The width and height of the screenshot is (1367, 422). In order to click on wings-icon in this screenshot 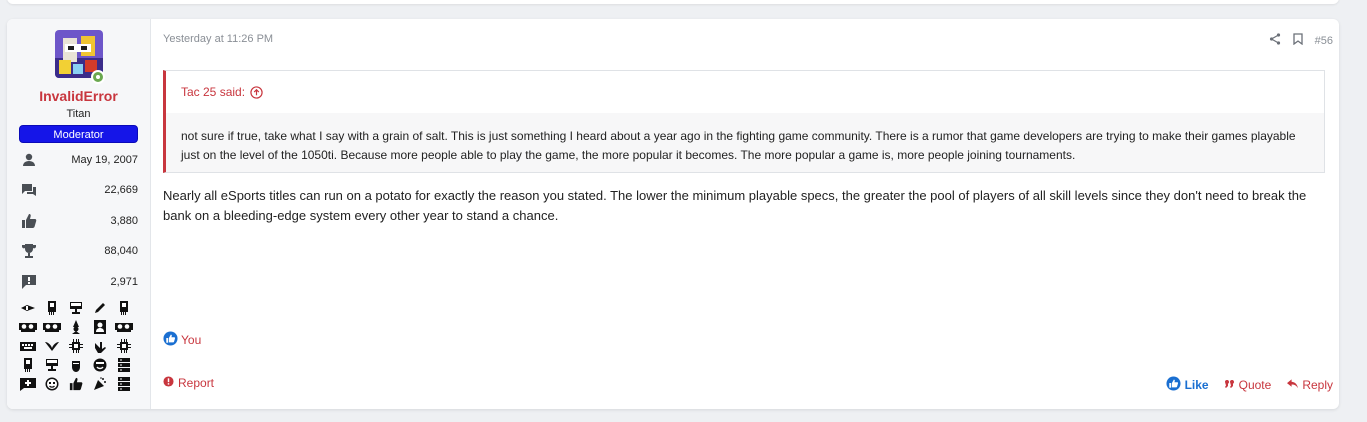, I will do `click(52, 346)`.